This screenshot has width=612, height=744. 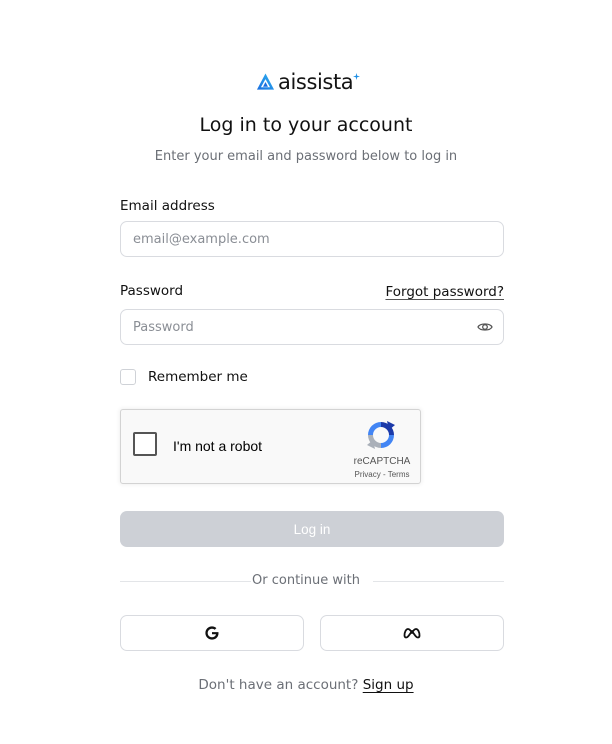 I want to click on page-title: Log in to your account, so click(x=306, y=125).